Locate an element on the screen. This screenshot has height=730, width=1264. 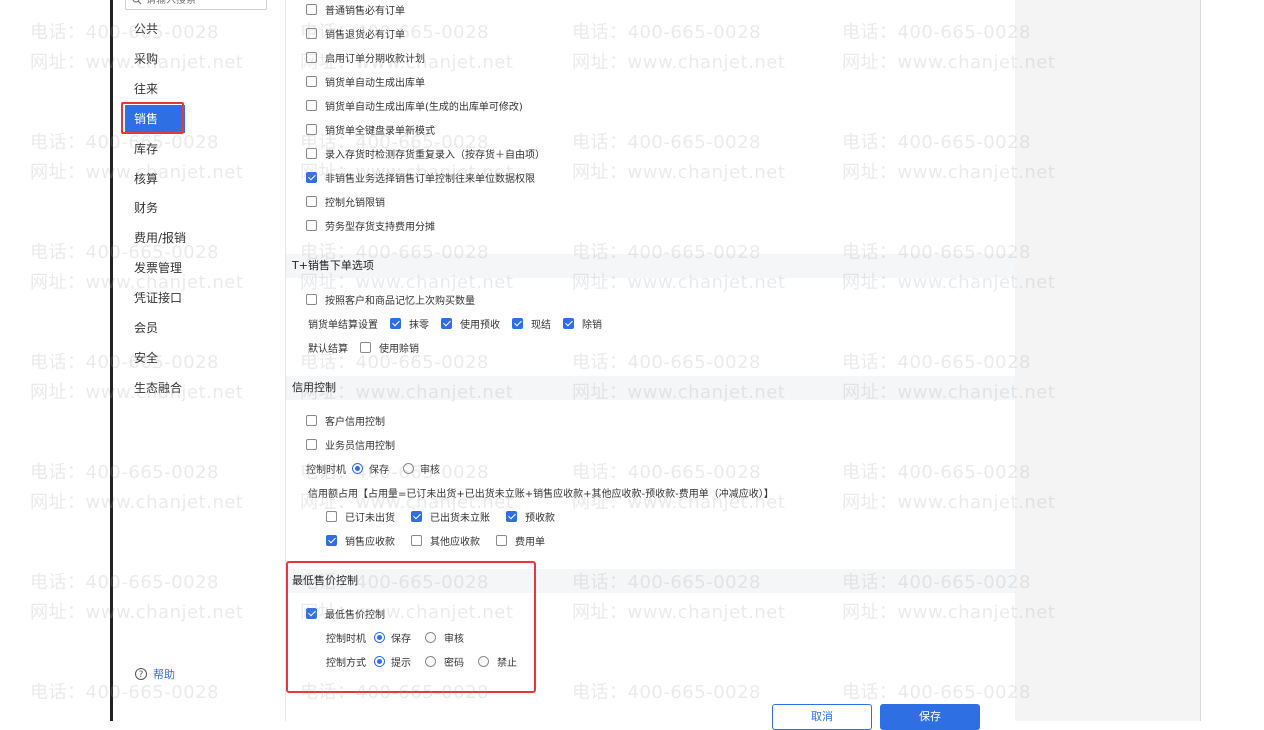
help-label: 帮助 is located at coordinates (164, 674).